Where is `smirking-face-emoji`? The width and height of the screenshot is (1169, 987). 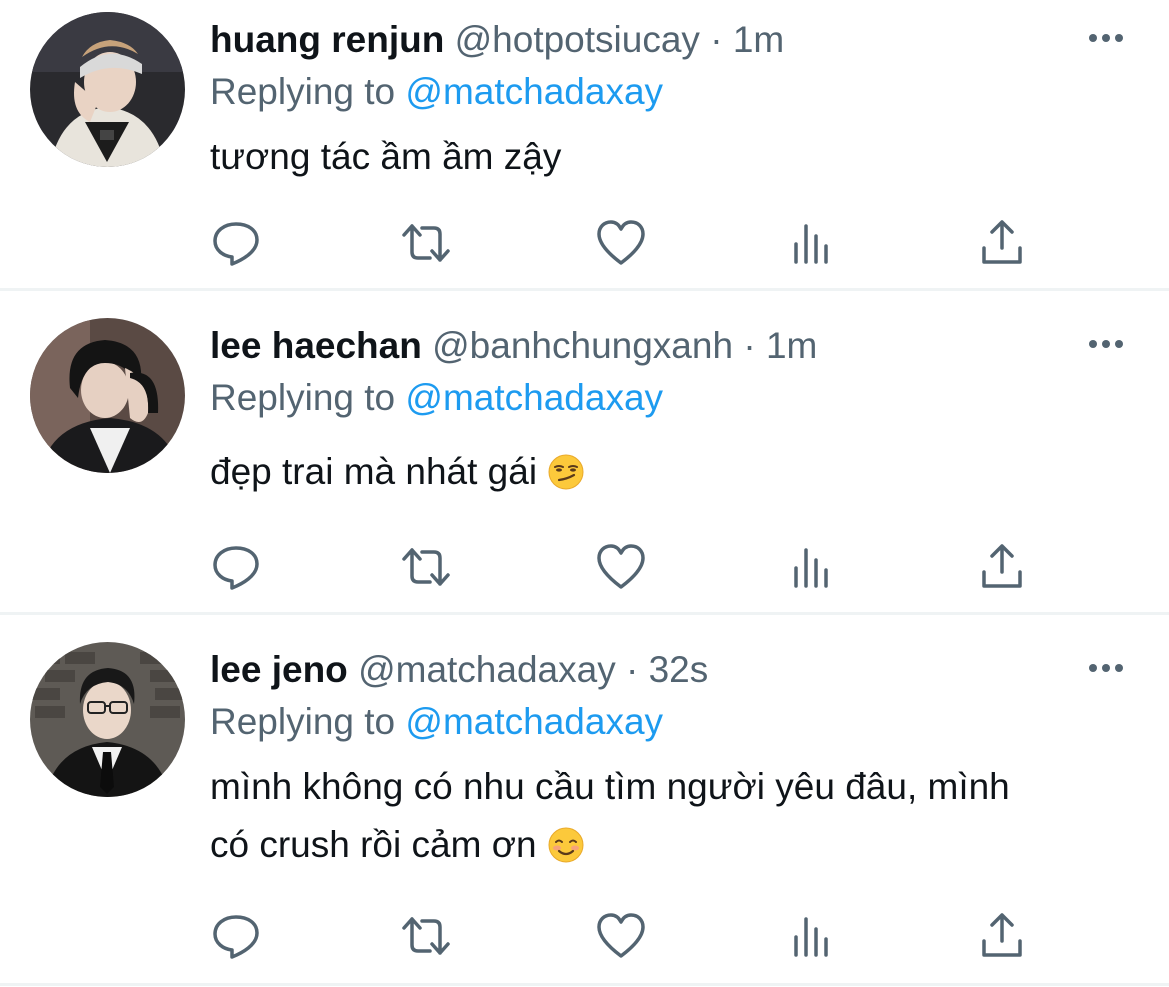
smirking-face-emoji is located at coordinates (566, 472).